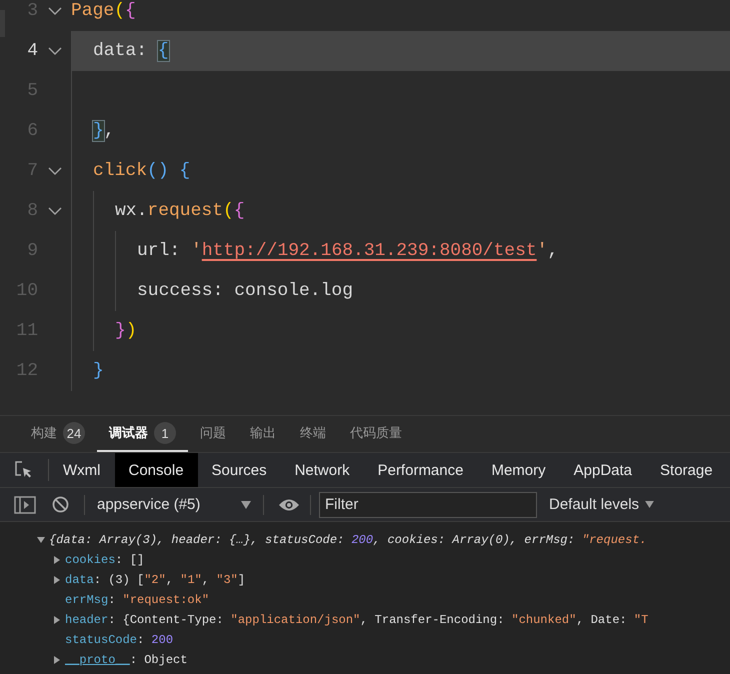  I want to click on devtools-tab: Network, so click(322, 470).